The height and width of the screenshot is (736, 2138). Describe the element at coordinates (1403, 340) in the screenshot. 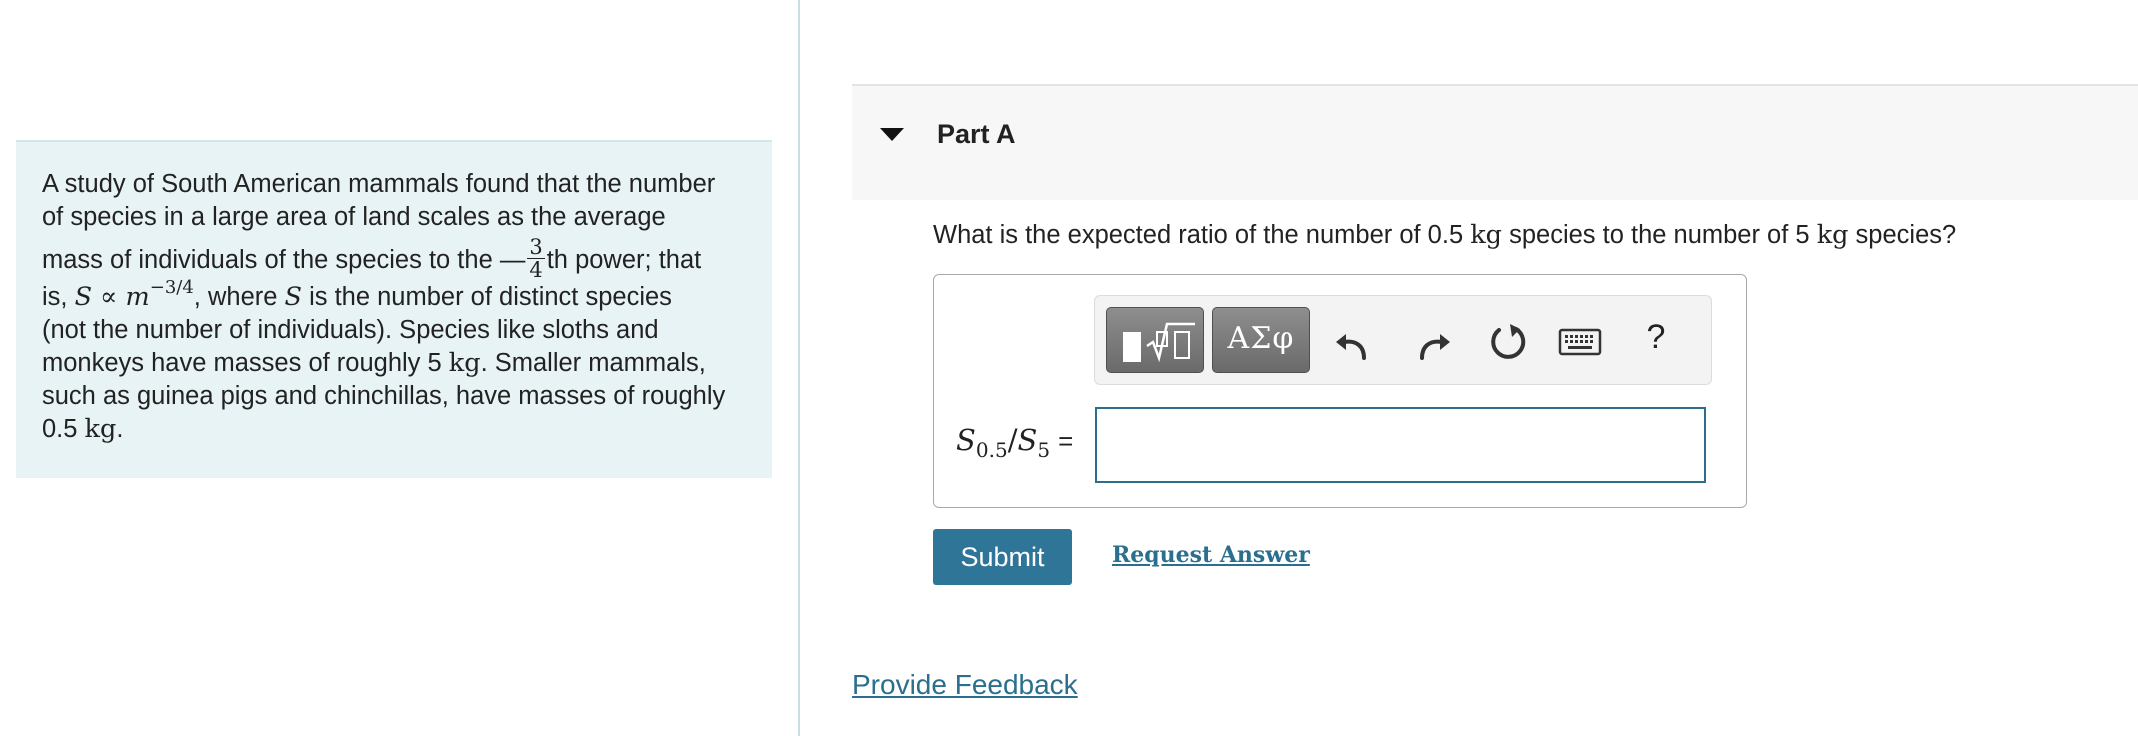

I see `math-toolbar: ΑΣφ ?` at that location.